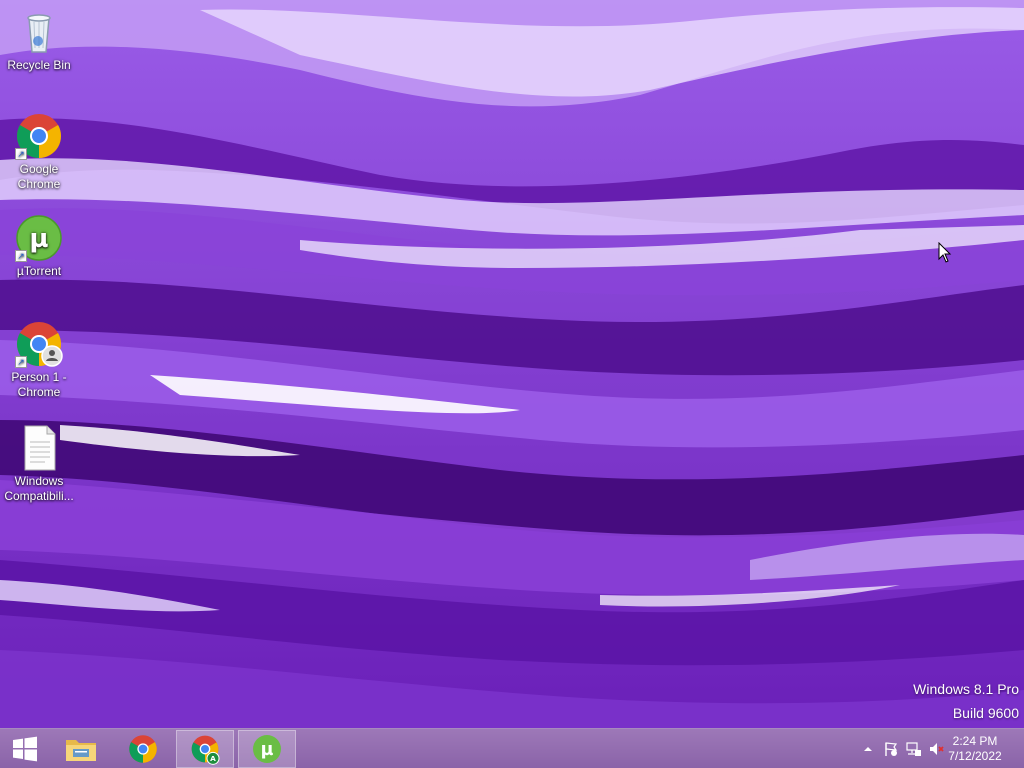  What do you see at coordinates (891, 749) in the screenshot?
I see `action-center-flag-icon` at bounding box center [891, 749].